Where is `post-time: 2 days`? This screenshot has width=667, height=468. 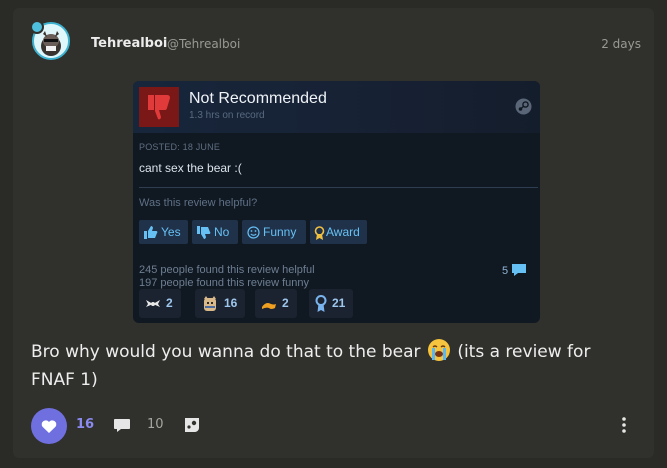 post-time: 2 days is located at coordinates (621, 44).